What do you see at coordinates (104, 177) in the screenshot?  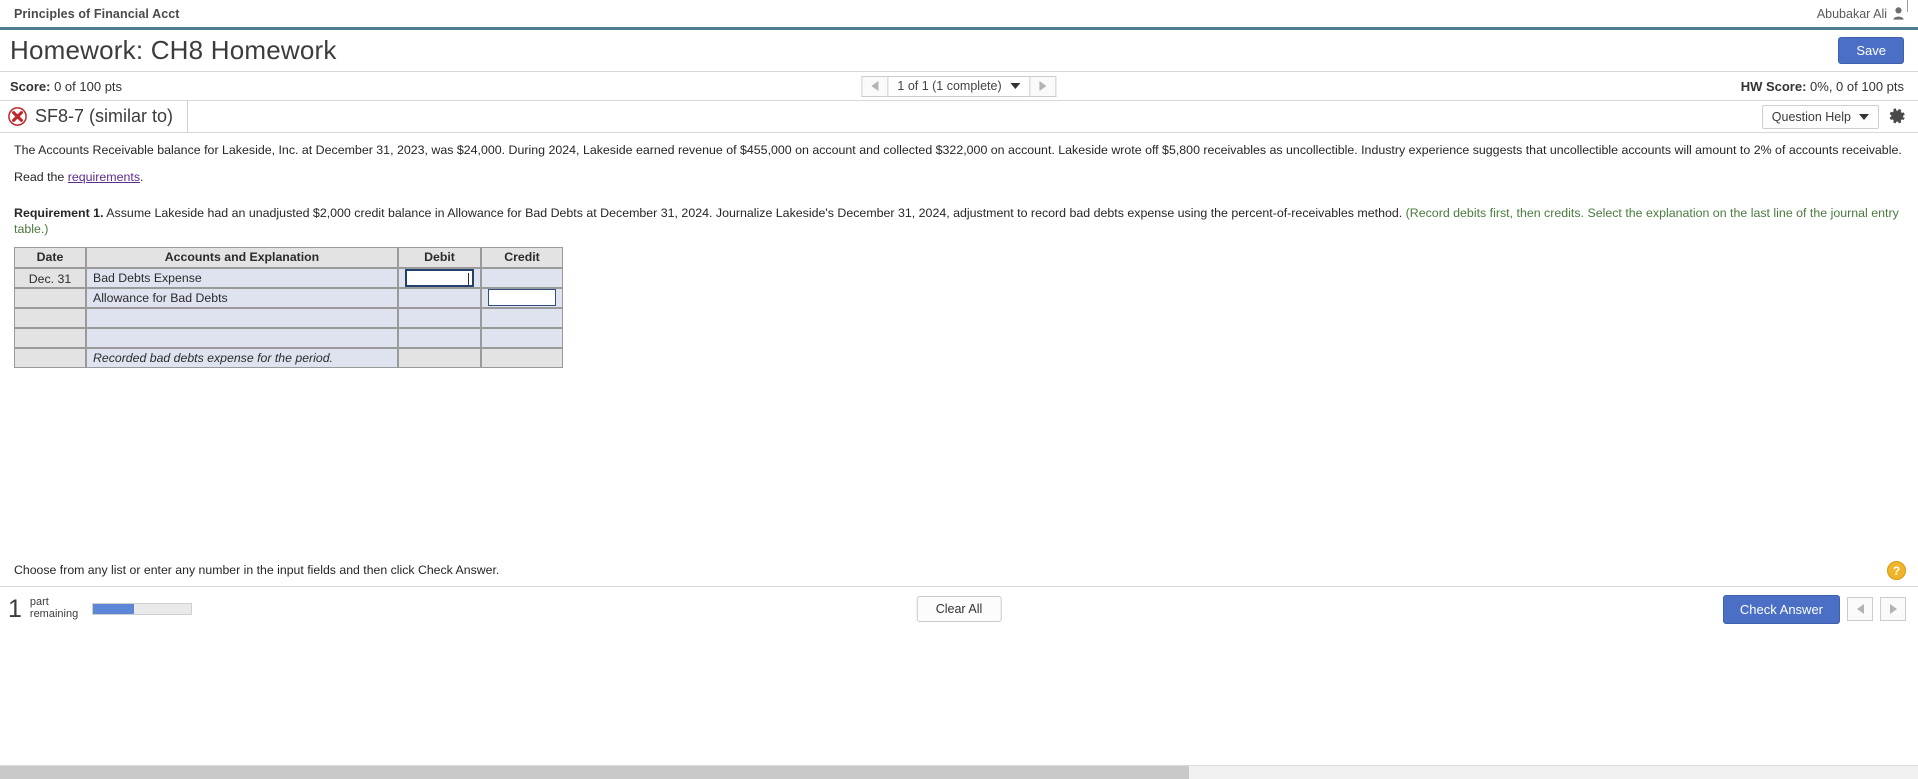 I see `requirements-link: requirements` at bounding box center [104, 177].